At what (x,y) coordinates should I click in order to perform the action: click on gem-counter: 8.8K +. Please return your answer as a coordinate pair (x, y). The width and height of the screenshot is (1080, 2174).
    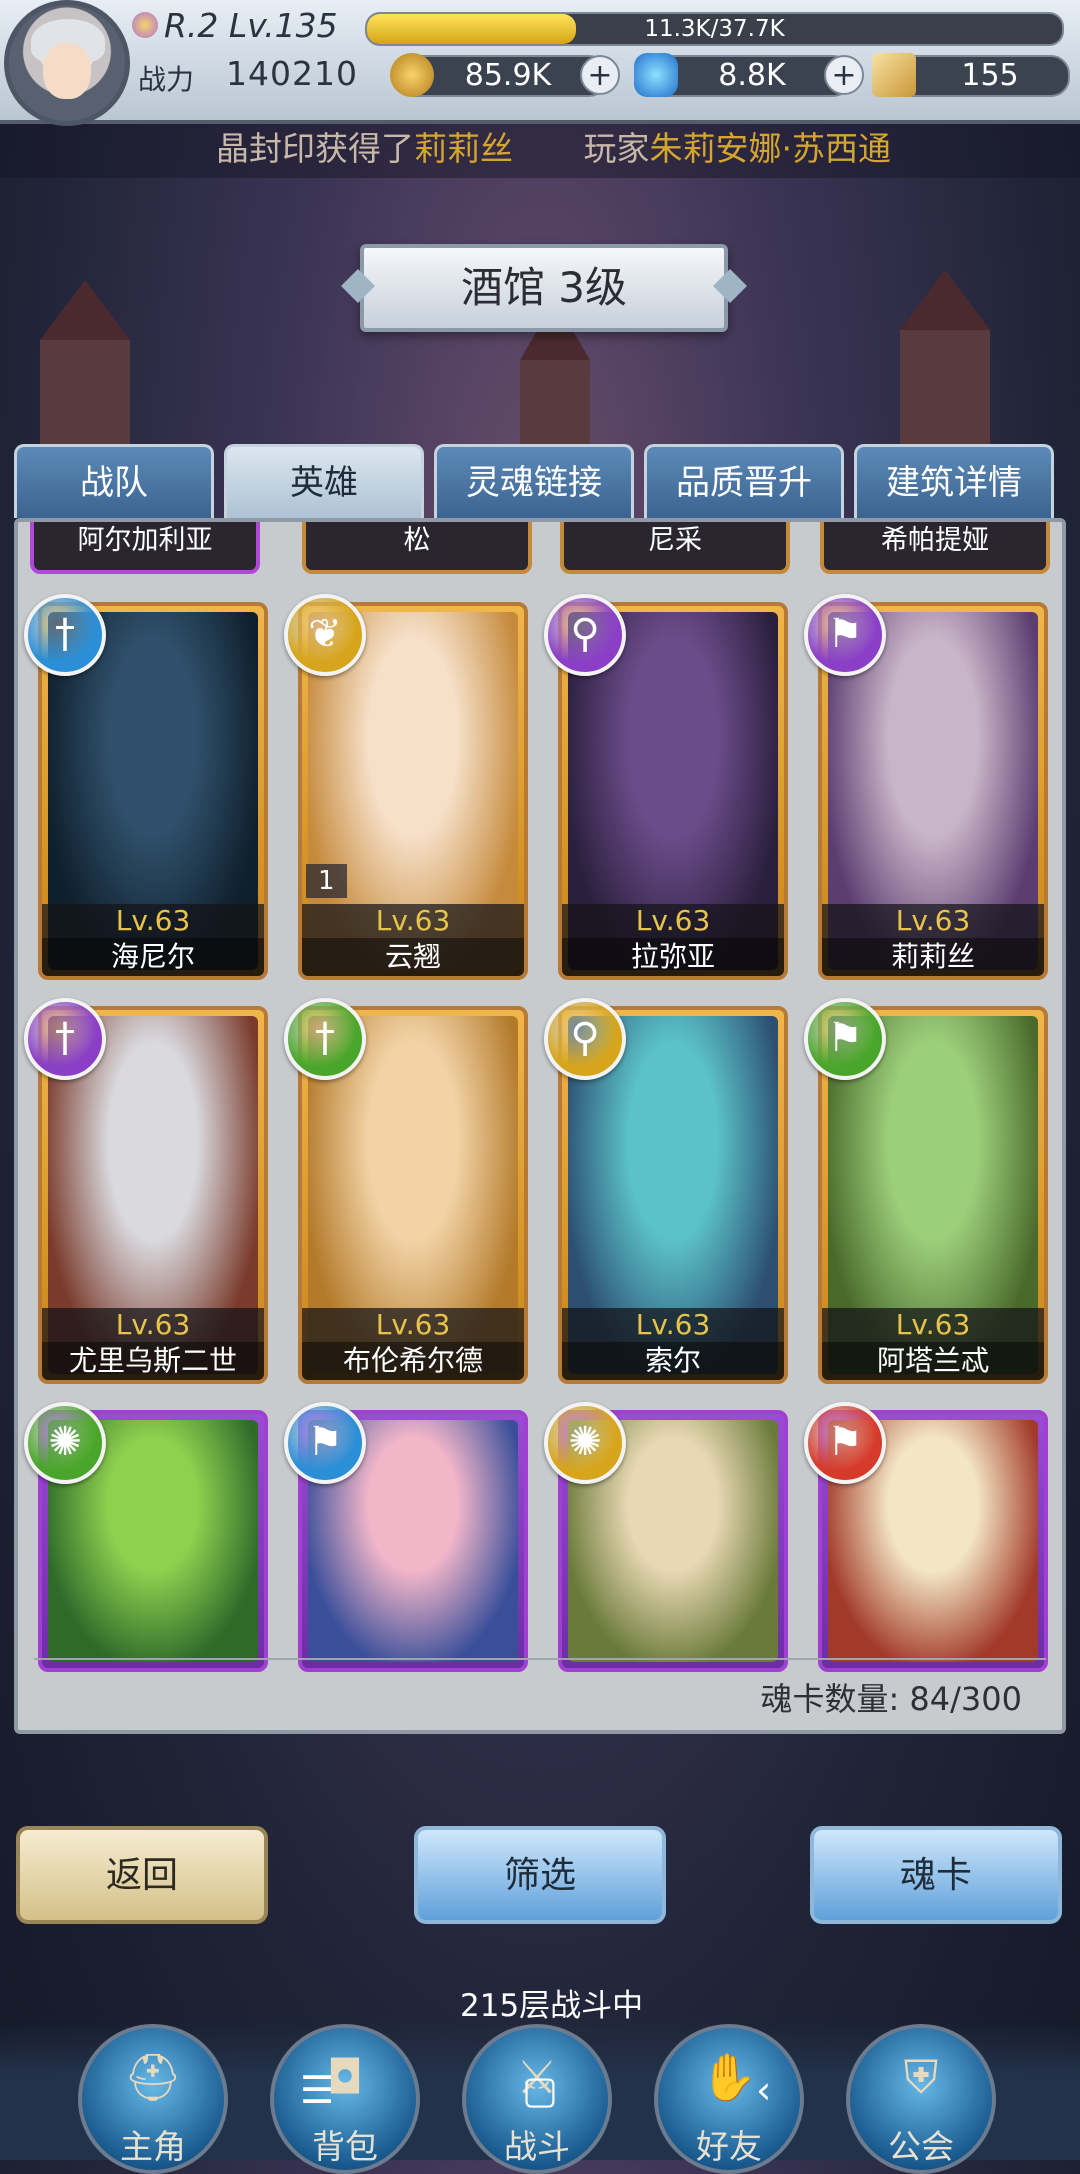
    Looking at the image, I should click on (749, 75).